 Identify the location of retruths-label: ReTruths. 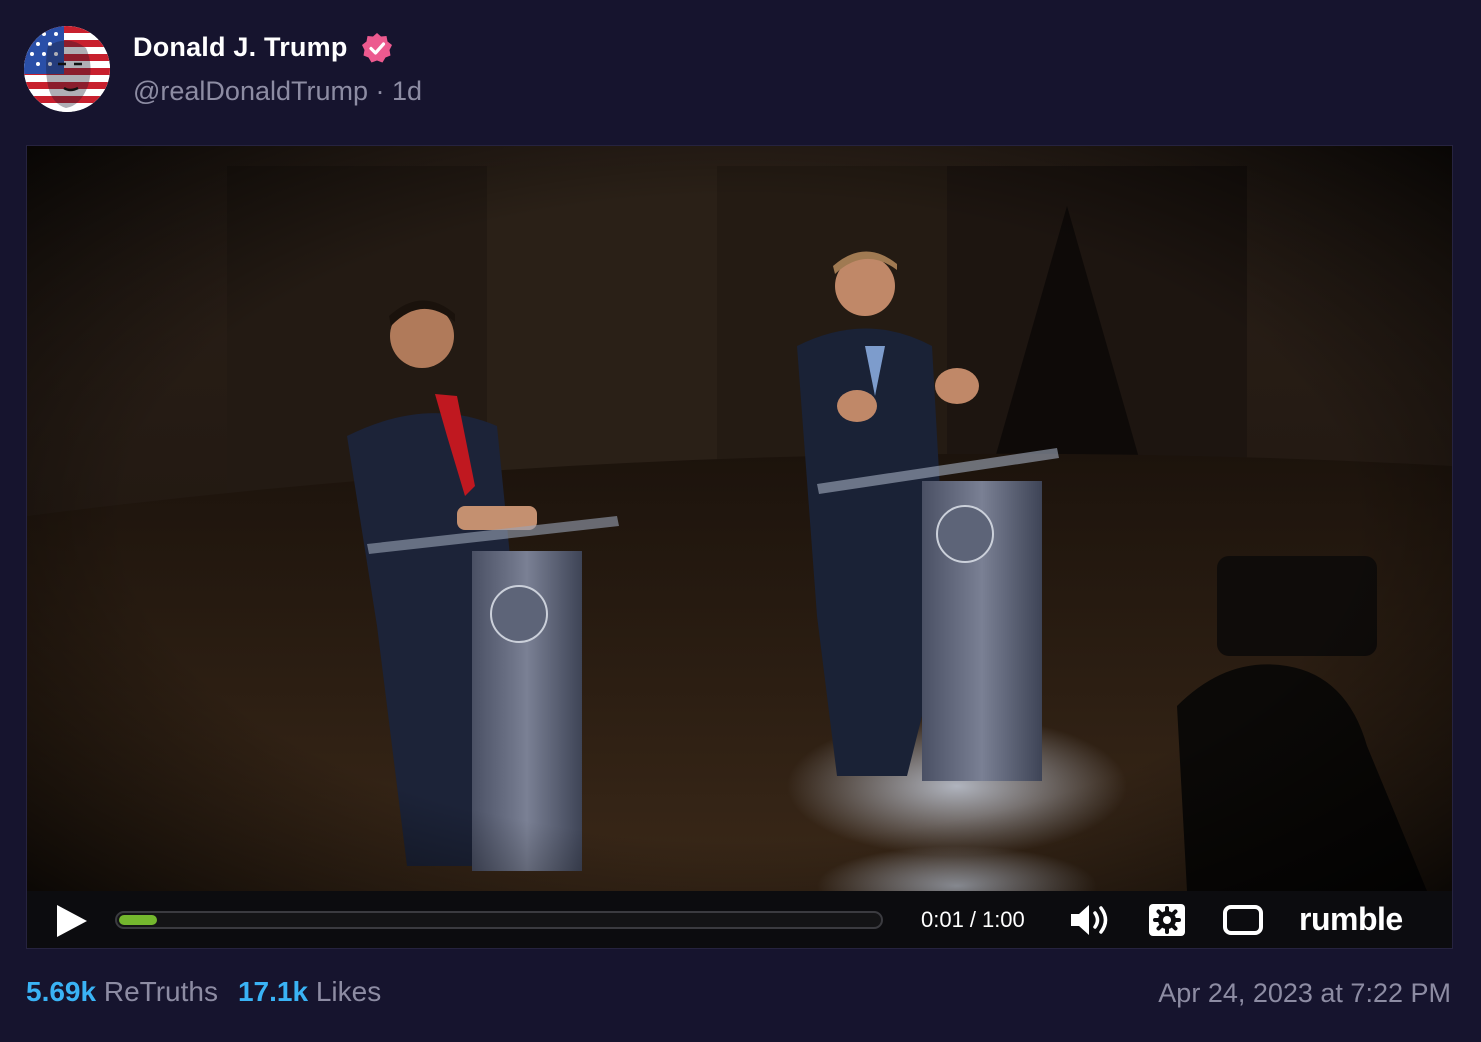
(160, 991).